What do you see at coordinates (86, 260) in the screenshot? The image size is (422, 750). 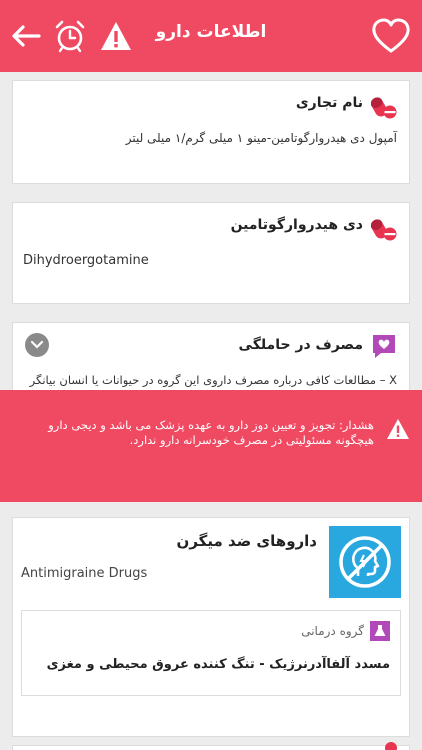 I see `generic-name-value: Dihydroergotamine` at bounding box center [86, 260].